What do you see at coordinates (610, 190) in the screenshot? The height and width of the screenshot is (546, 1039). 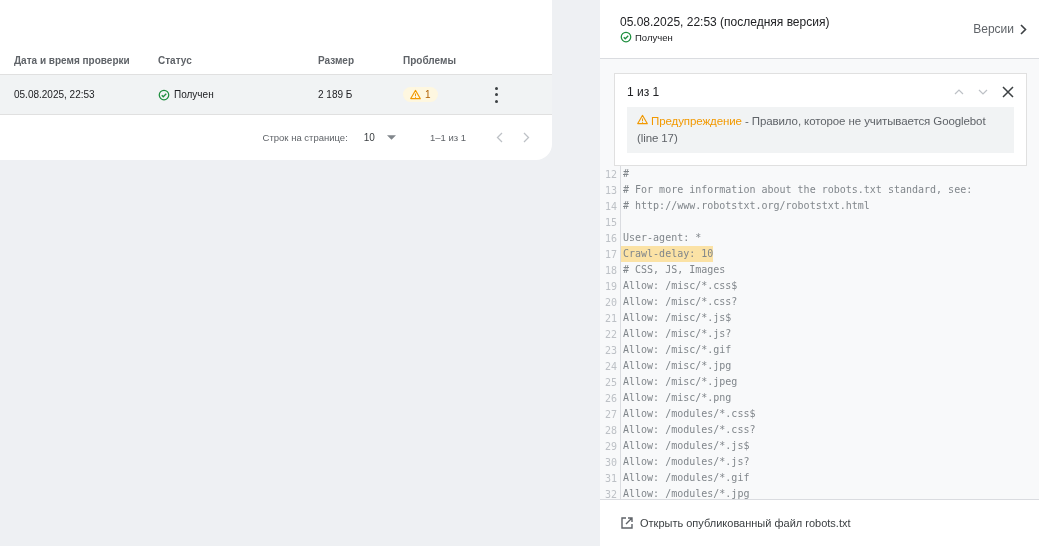 I see `line-number: 13` at bounding box center [610, 190].